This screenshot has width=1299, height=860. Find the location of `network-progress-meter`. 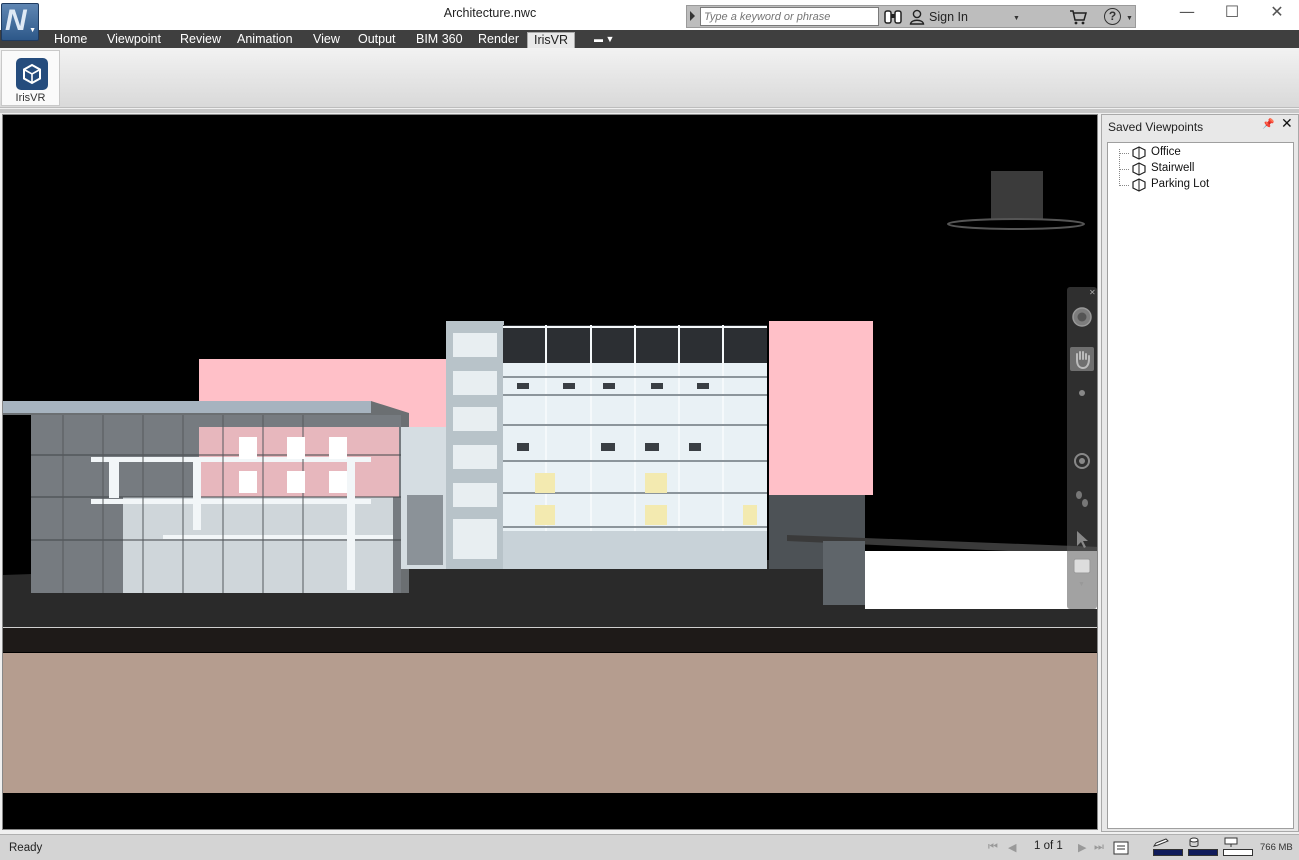

network-progress-meter is located at coordinates (1238, 852).